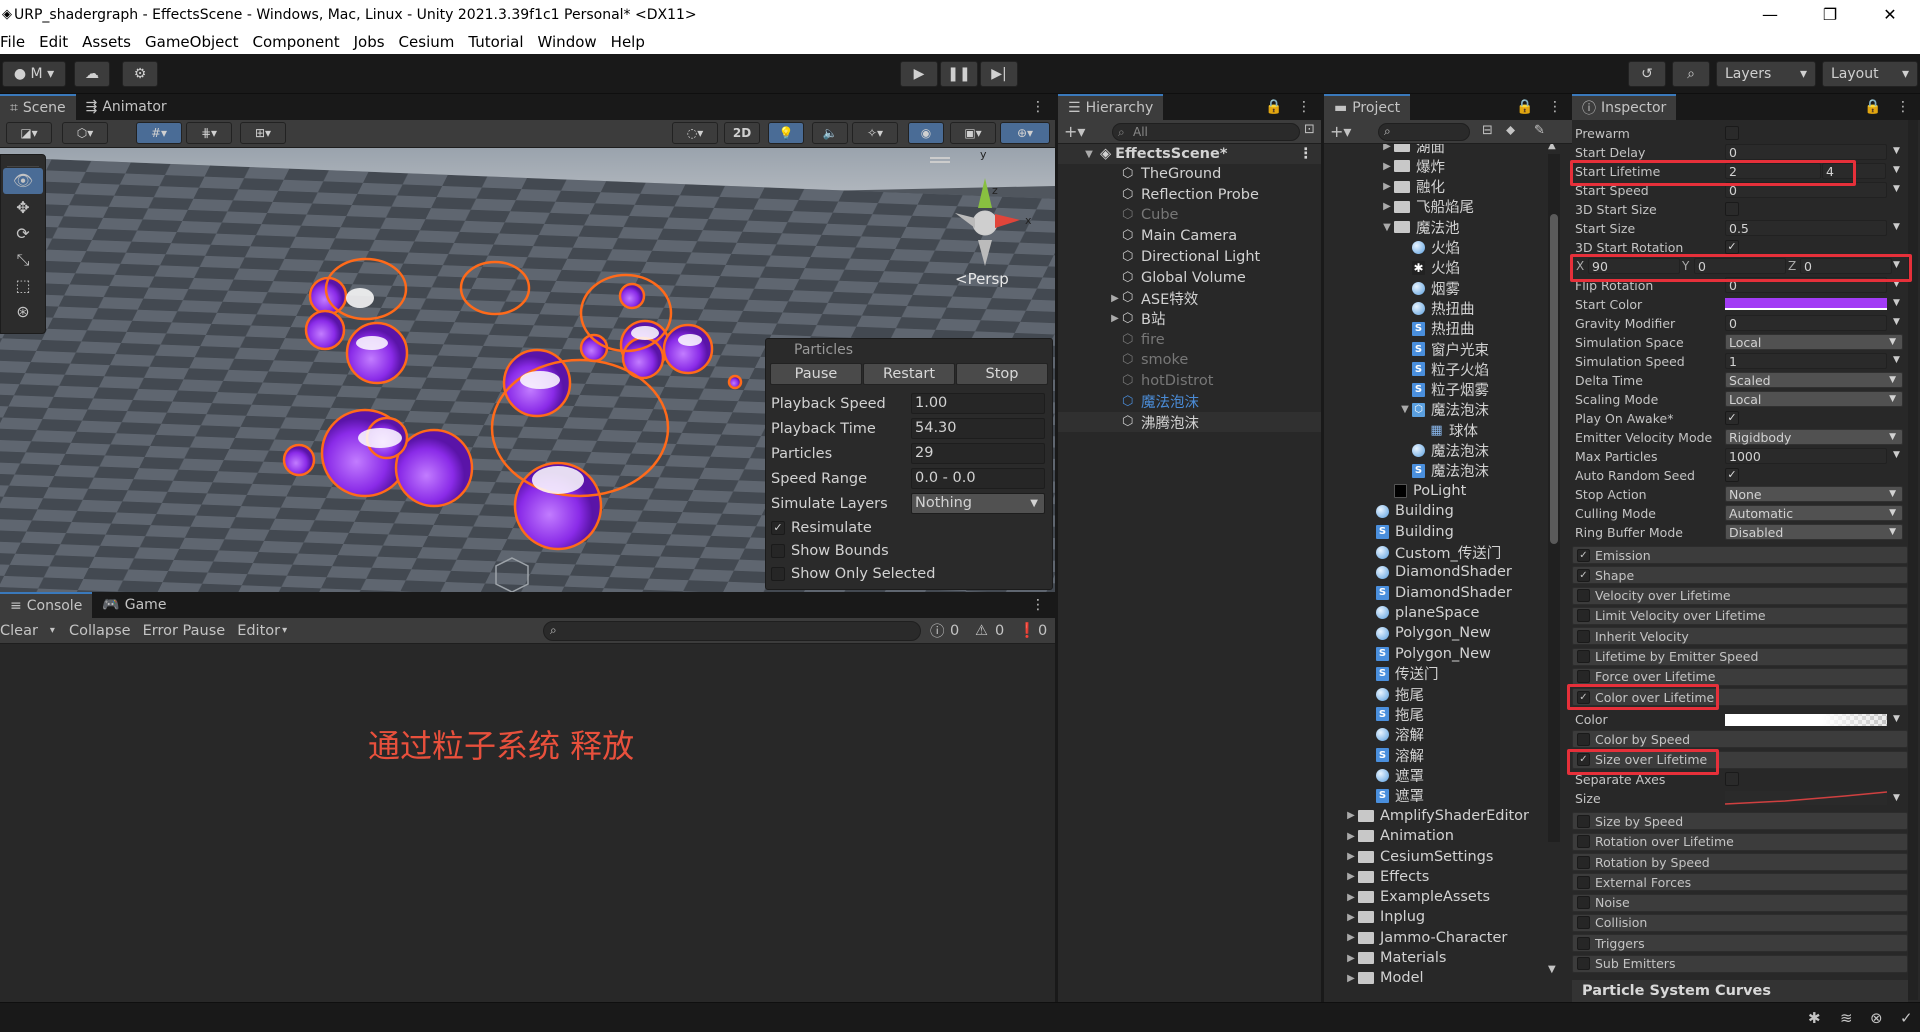  Describe the element at coordinates (1814, 532) in the screenshot. I see `inspector-dropdown: Disabled ▼` at that location.